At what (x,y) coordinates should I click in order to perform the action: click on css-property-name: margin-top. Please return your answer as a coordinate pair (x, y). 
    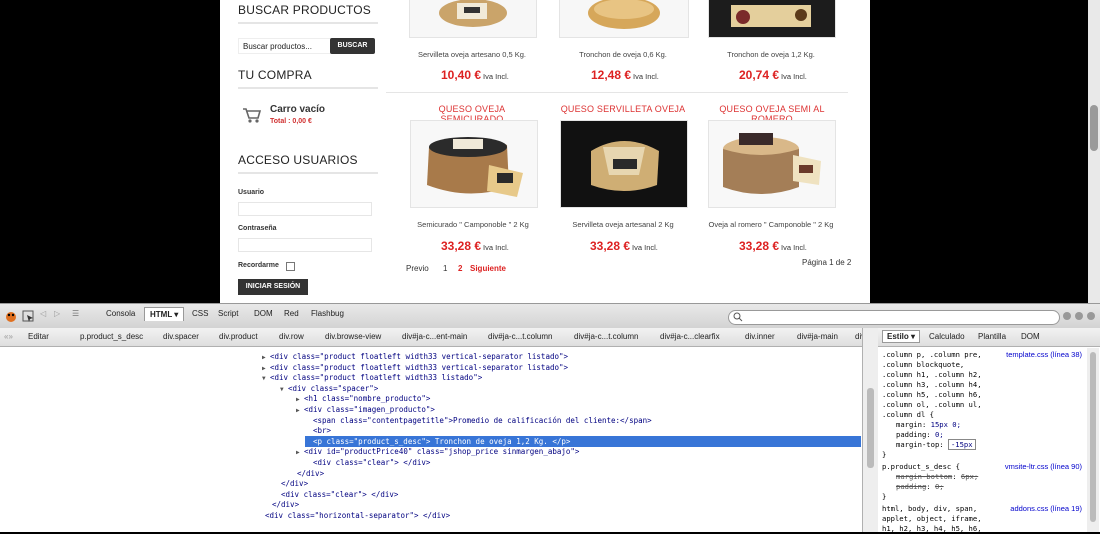
    Looking at the image, I should click on (917, 444).